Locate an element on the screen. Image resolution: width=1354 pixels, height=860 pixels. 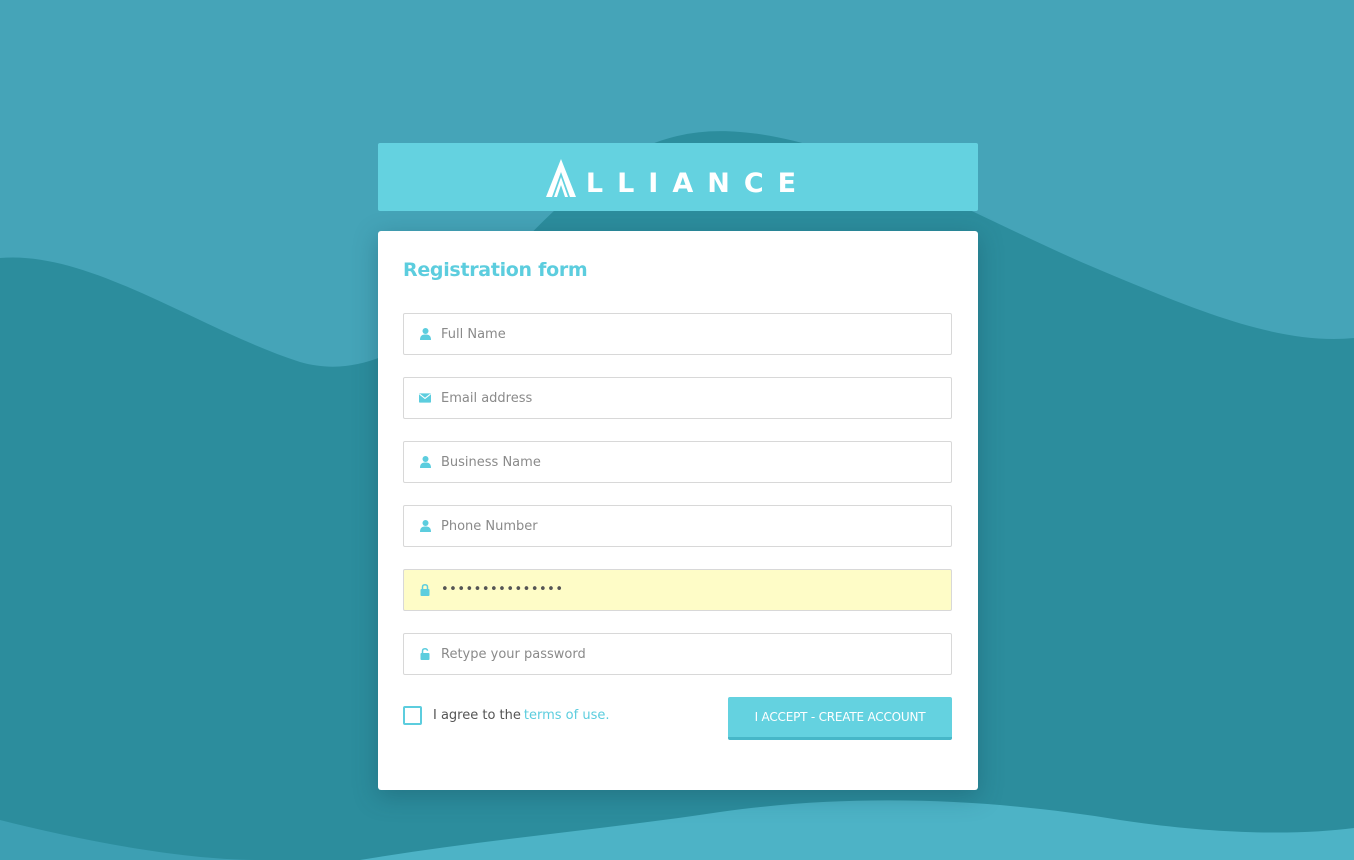
brand-header: LLIANCE is located at coordinates (678, 177).